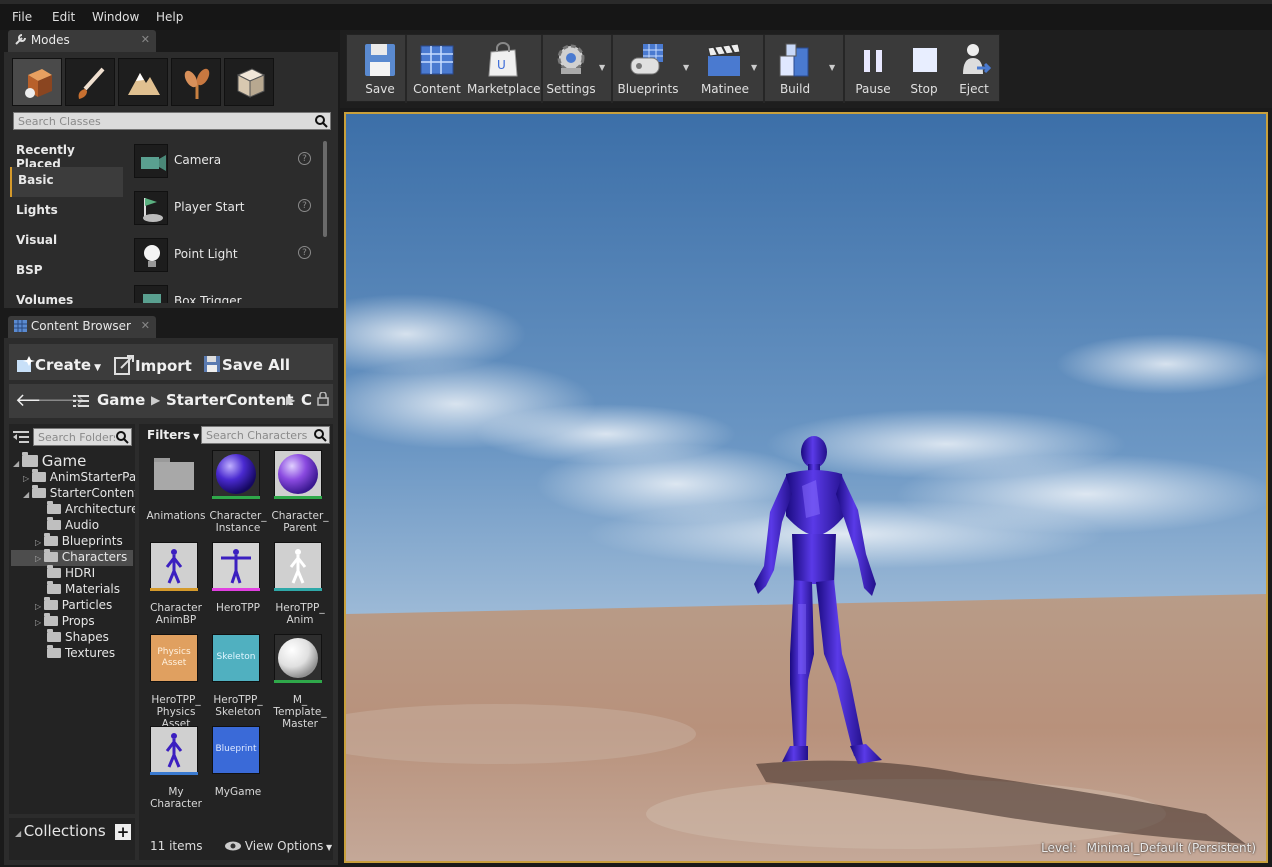  What do you see at coordinates (176, 846) in the screenshot?
I see `item-count: 11 items` at bounding box center [176, 846].